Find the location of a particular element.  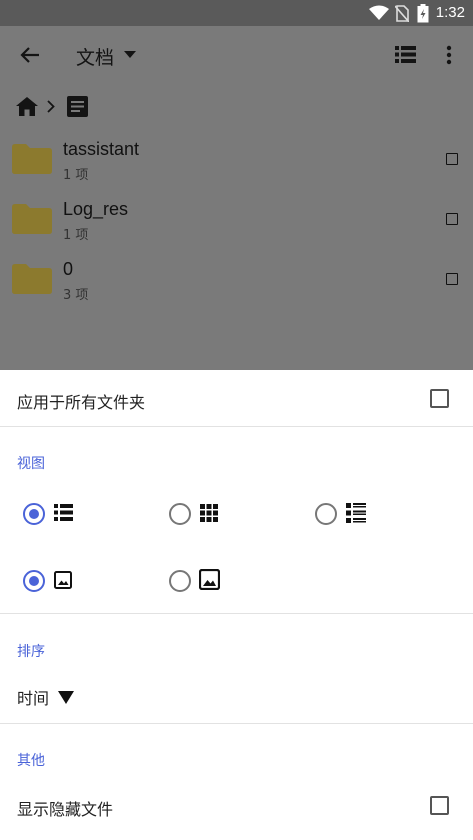

detailed-list-icon is located at coordinates (356, 513).